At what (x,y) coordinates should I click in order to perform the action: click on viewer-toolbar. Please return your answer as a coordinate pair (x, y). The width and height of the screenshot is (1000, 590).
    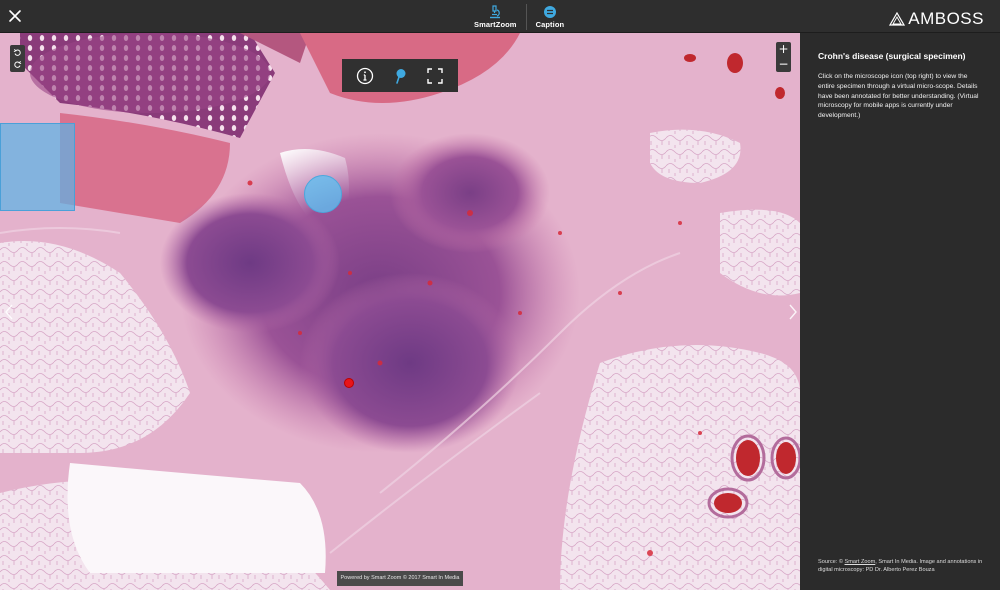
    Looking at the image, I should click on (400, 75).